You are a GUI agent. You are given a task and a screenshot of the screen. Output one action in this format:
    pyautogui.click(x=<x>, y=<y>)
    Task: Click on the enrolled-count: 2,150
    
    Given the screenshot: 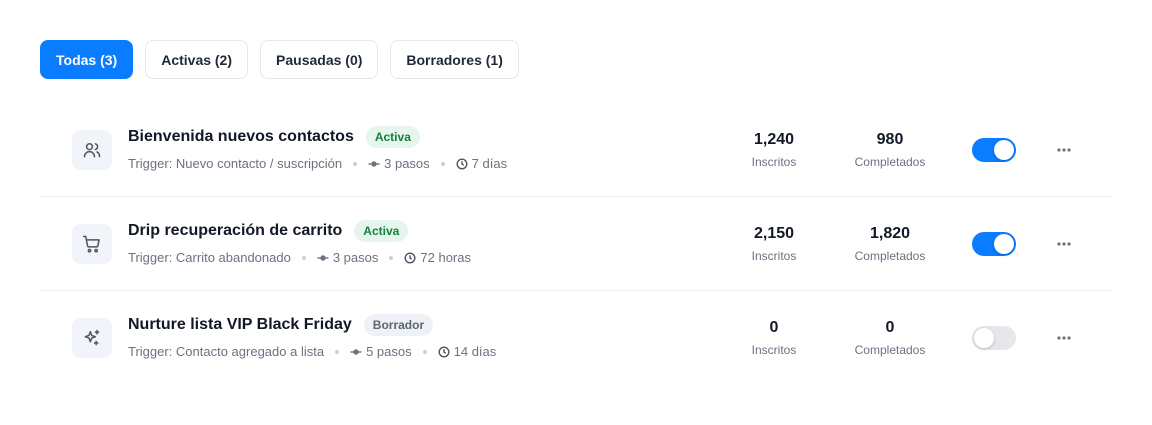 What is the action you would take?
    pyautogui.click(x=774, y=233)
    